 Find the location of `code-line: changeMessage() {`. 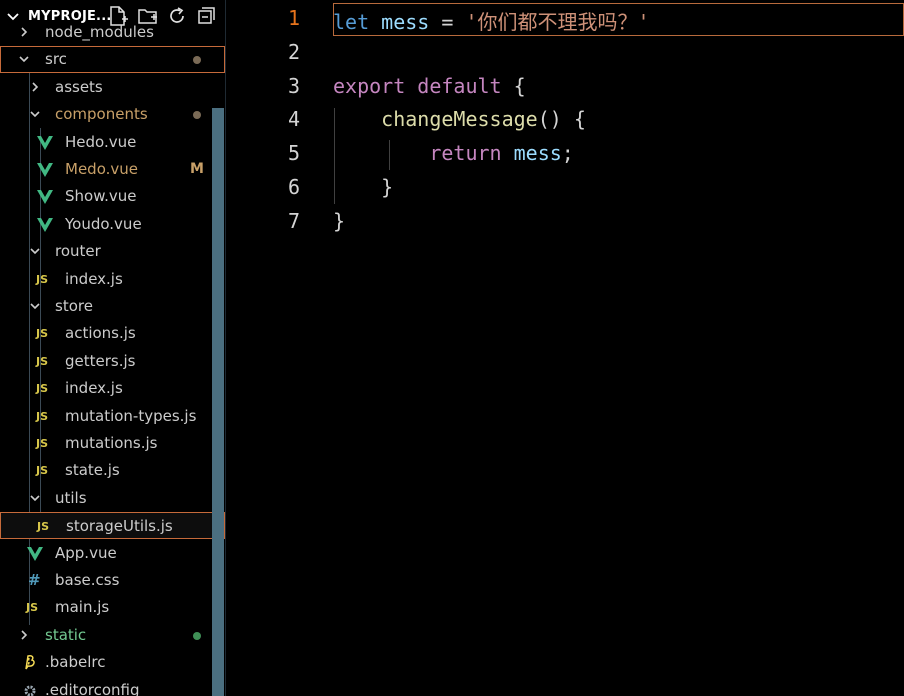

code-line: changeMessage() { is located at coordinates (459, 119).